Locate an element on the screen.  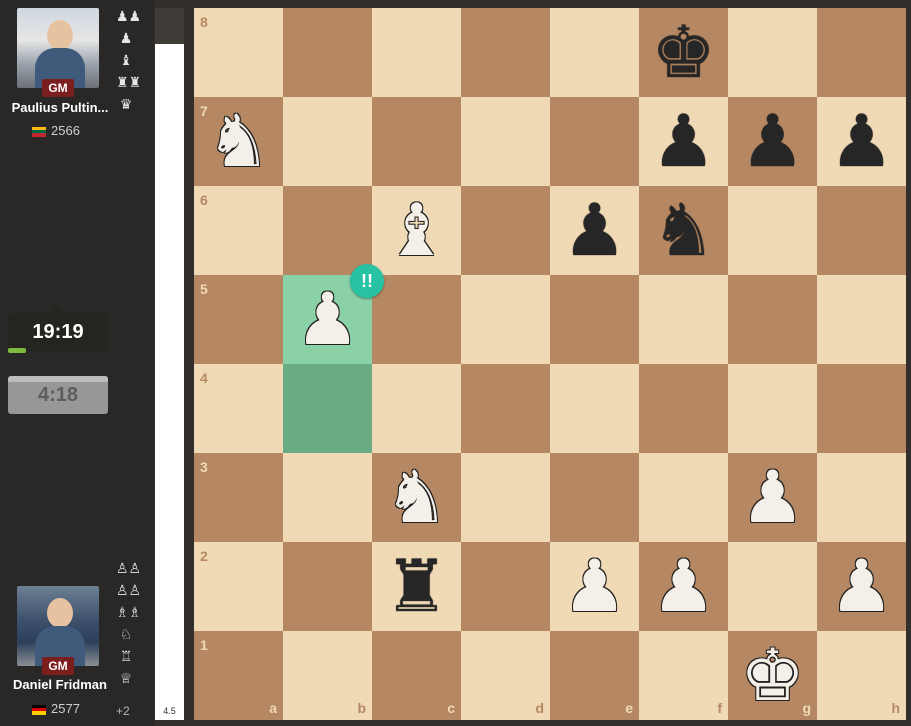
square-b8 is located at coordinates (327, 52).